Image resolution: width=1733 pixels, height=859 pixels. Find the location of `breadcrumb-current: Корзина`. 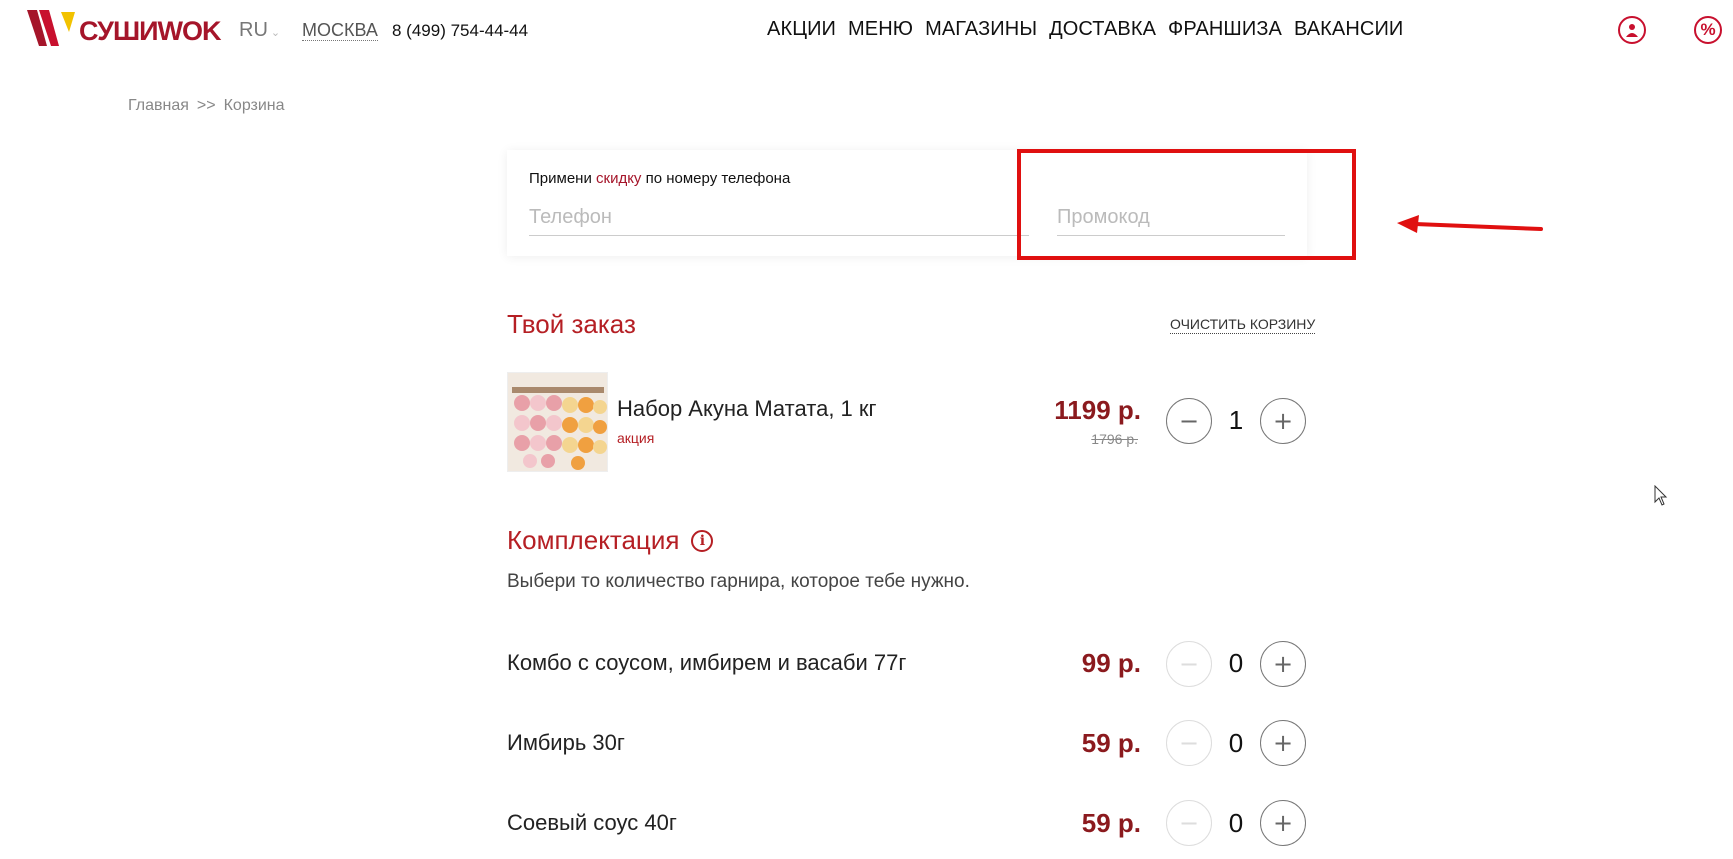

breadcrumb-current: Корзина is located at coordinates (254, 105).